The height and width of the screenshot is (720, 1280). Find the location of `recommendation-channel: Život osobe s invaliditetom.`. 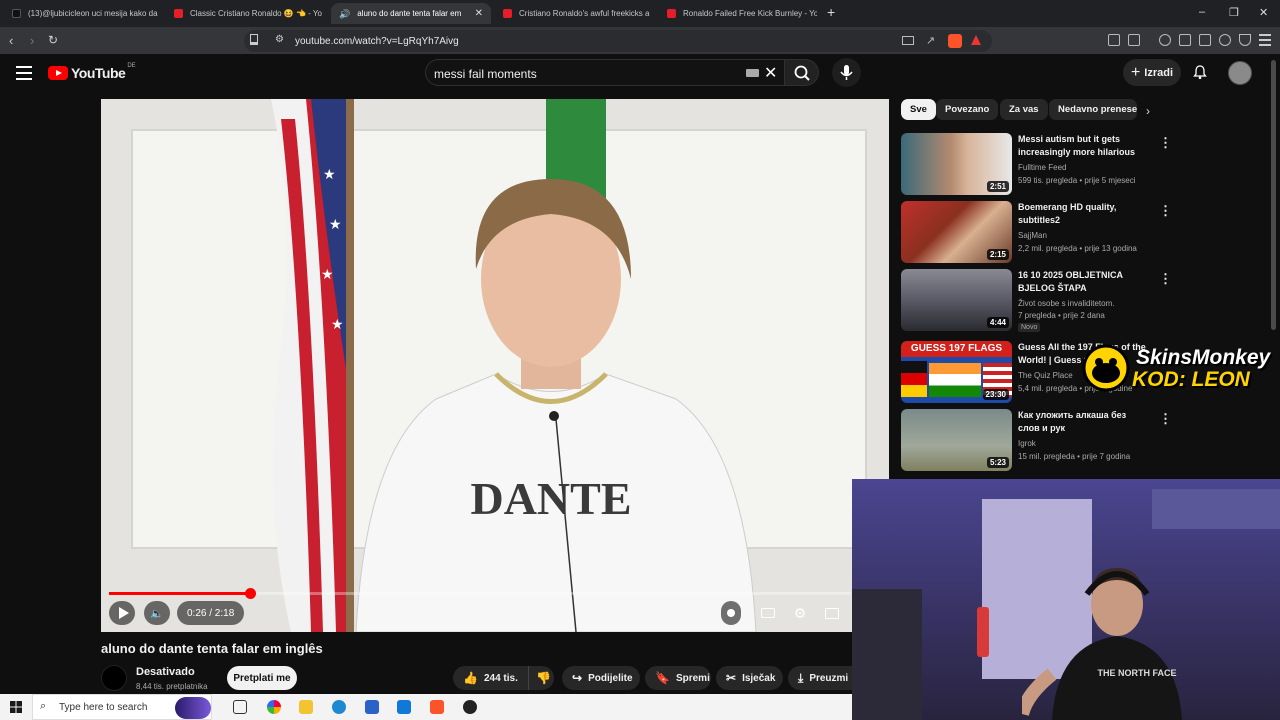

recommendation-channel: Život osobe s invaliditetom. is located at coordinates (1066, 303).